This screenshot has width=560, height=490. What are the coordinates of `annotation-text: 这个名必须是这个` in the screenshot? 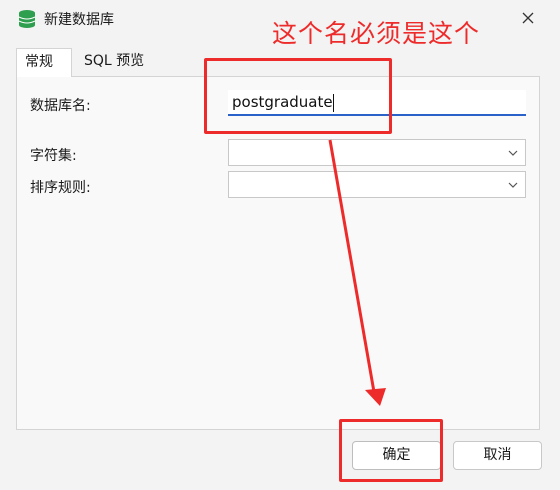 It's located at (376, 33).